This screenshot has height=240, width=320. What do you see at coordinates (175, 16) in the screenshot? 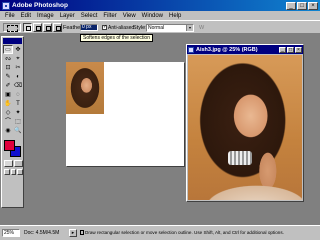
I see `menu-help: Help` at bounding box center [175, 16].